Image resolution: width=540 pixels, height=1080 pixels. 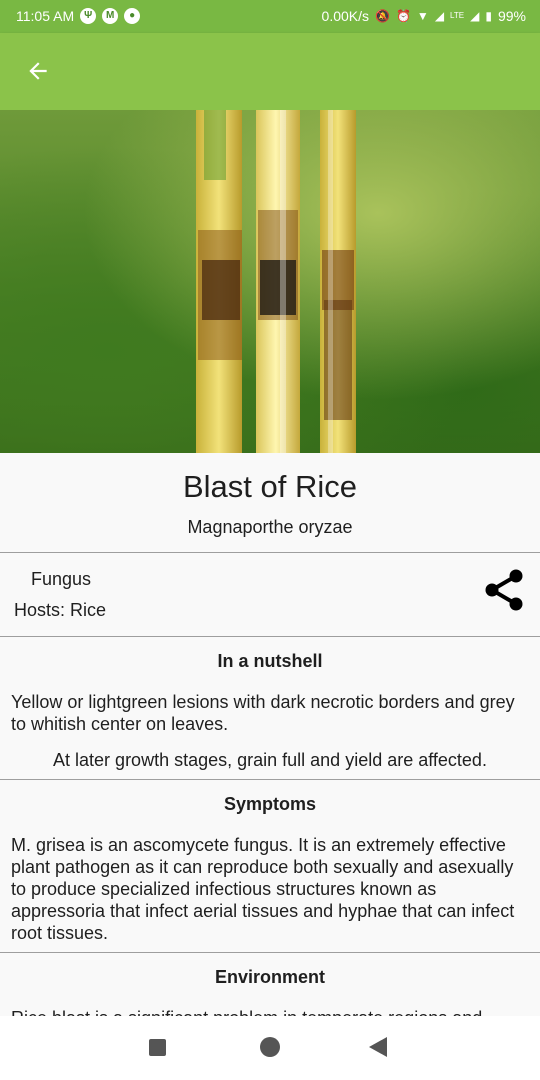 I want to click on info-block: Fungus Hosts: Rice, so click(x=270, y=594).